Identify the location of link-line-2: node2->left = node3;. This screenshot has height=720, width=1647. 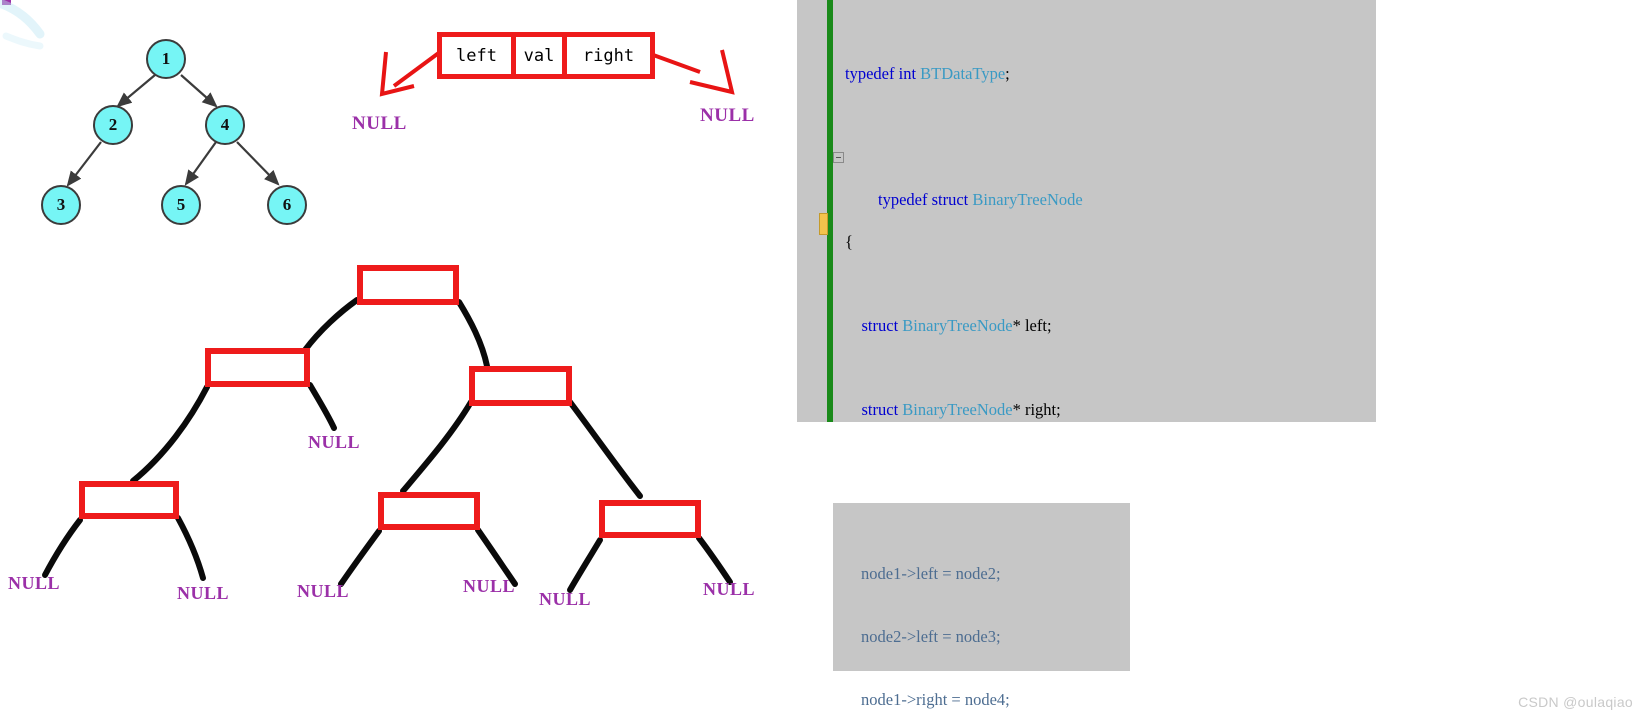
(931, 636).